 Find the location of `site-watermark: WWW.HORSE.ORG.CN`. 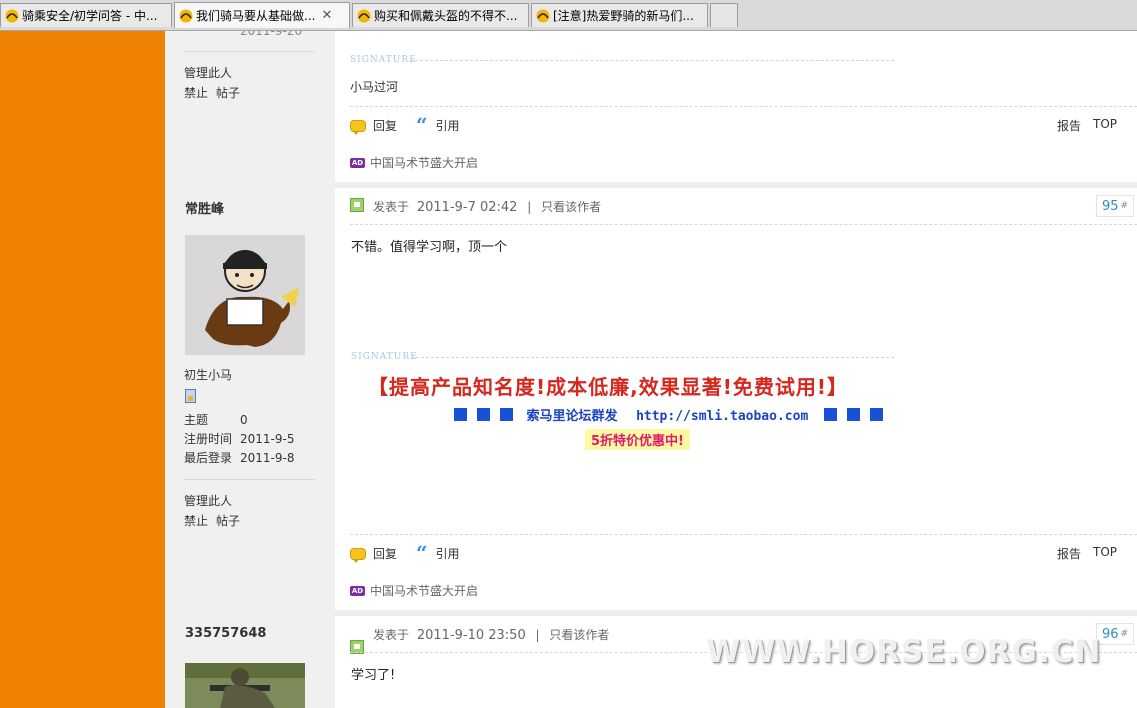

site-watermark: WWW.HORSE.ORG.CN is located at coordinates (904, 652).